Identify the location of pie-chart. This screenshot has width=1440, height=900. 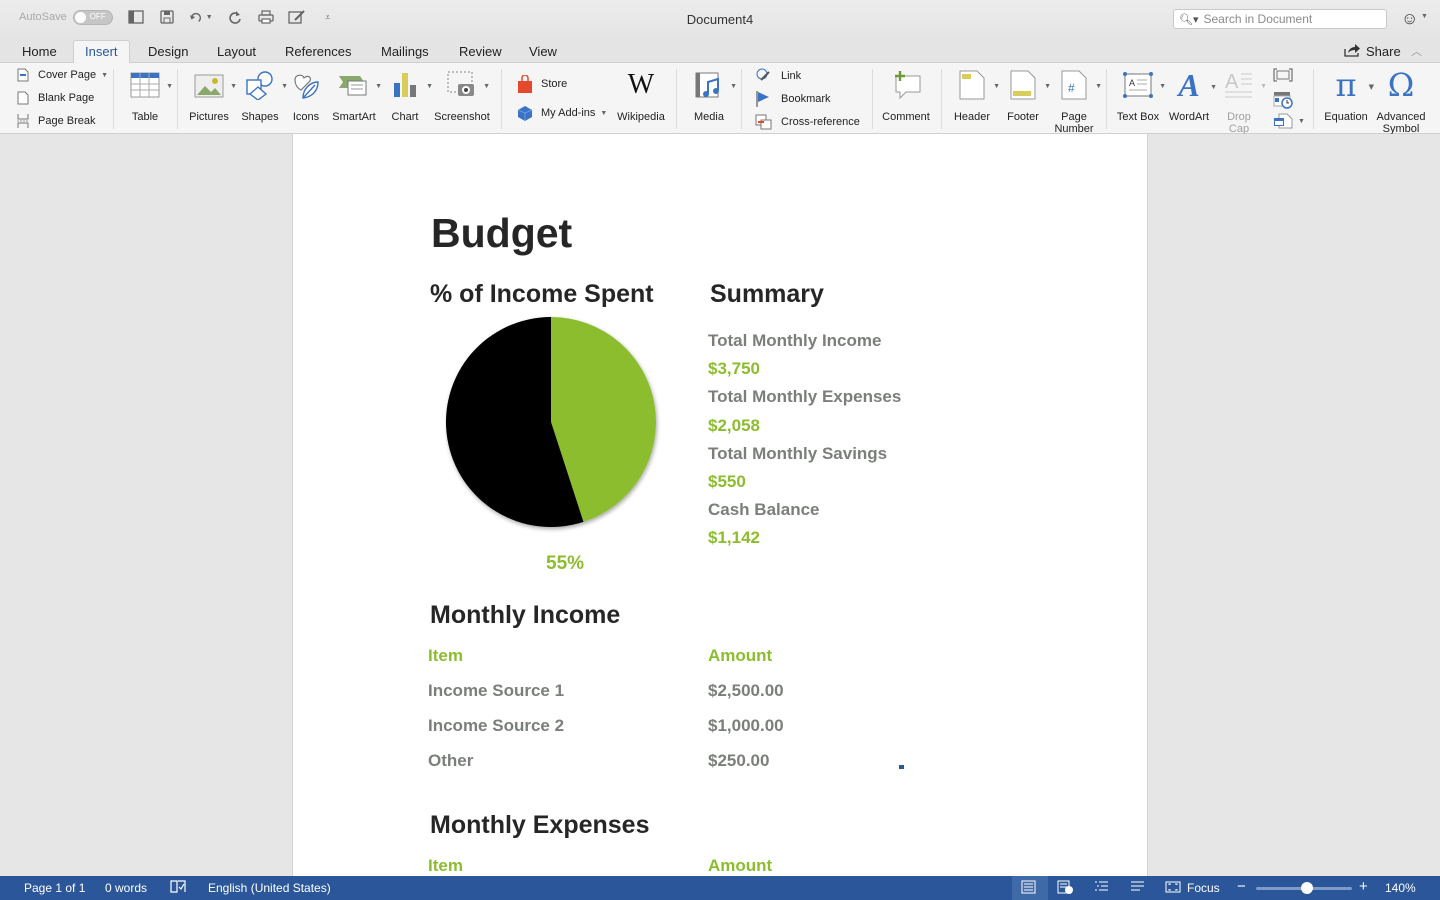
(556, 427).